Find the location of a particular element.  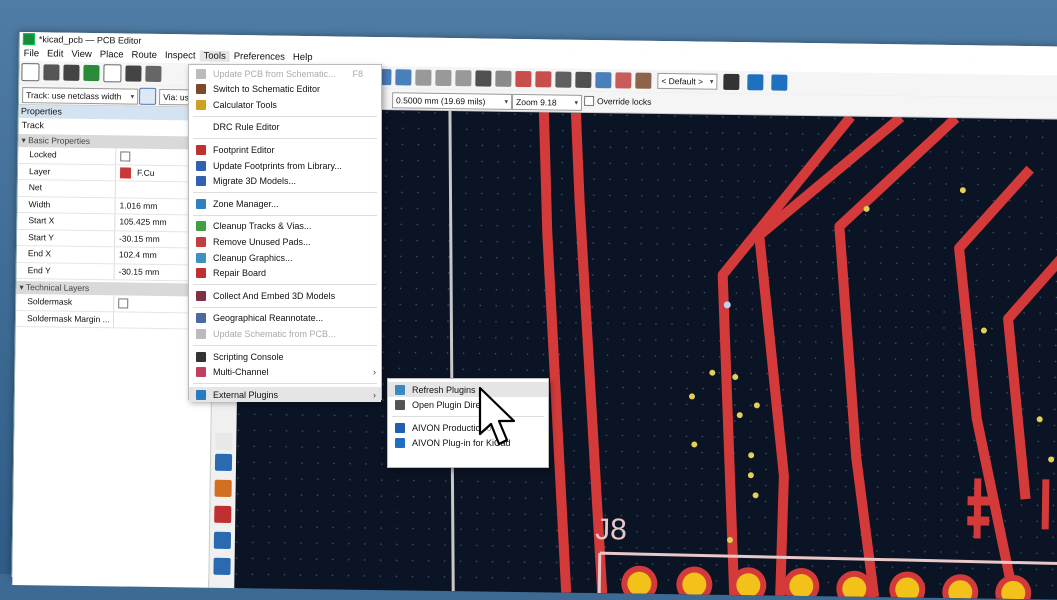

save-icon is located at coordinates (71, 72).